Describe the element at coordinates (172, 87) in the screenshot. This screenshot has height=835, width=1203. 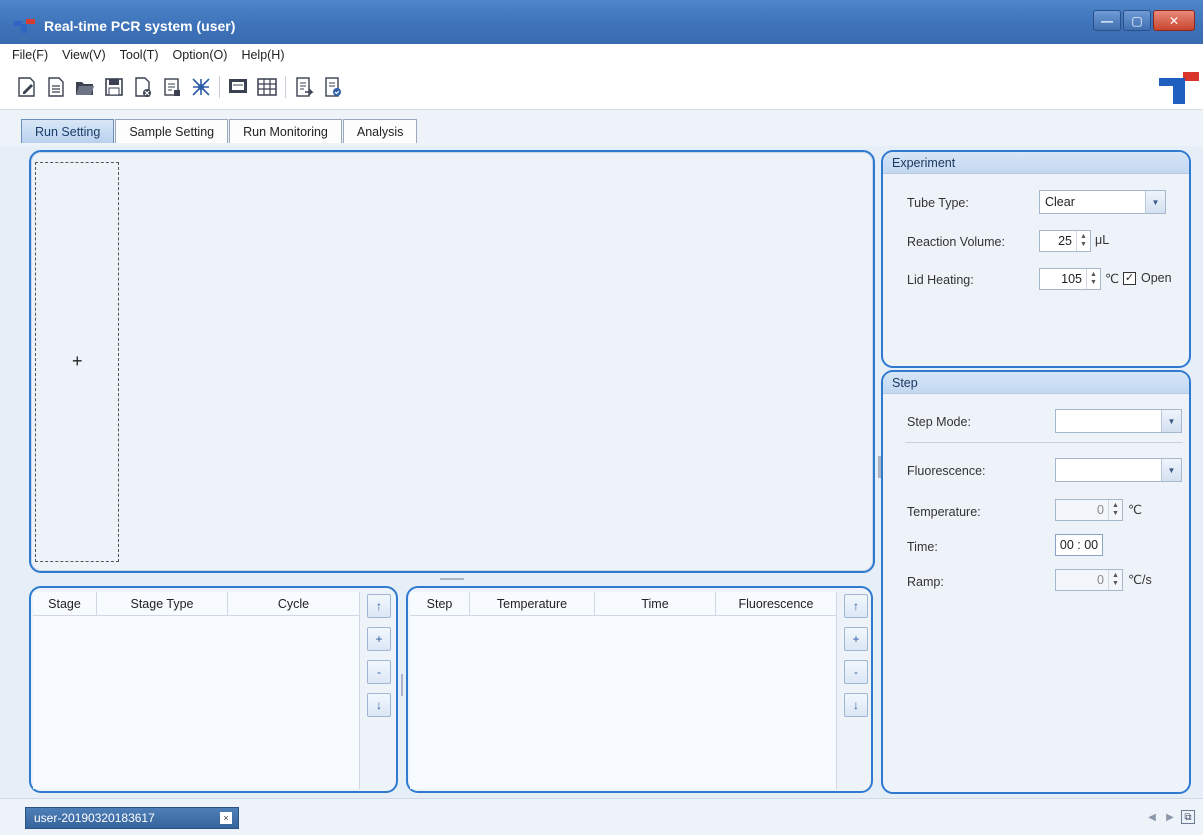
I see `properties-icon` at that location.